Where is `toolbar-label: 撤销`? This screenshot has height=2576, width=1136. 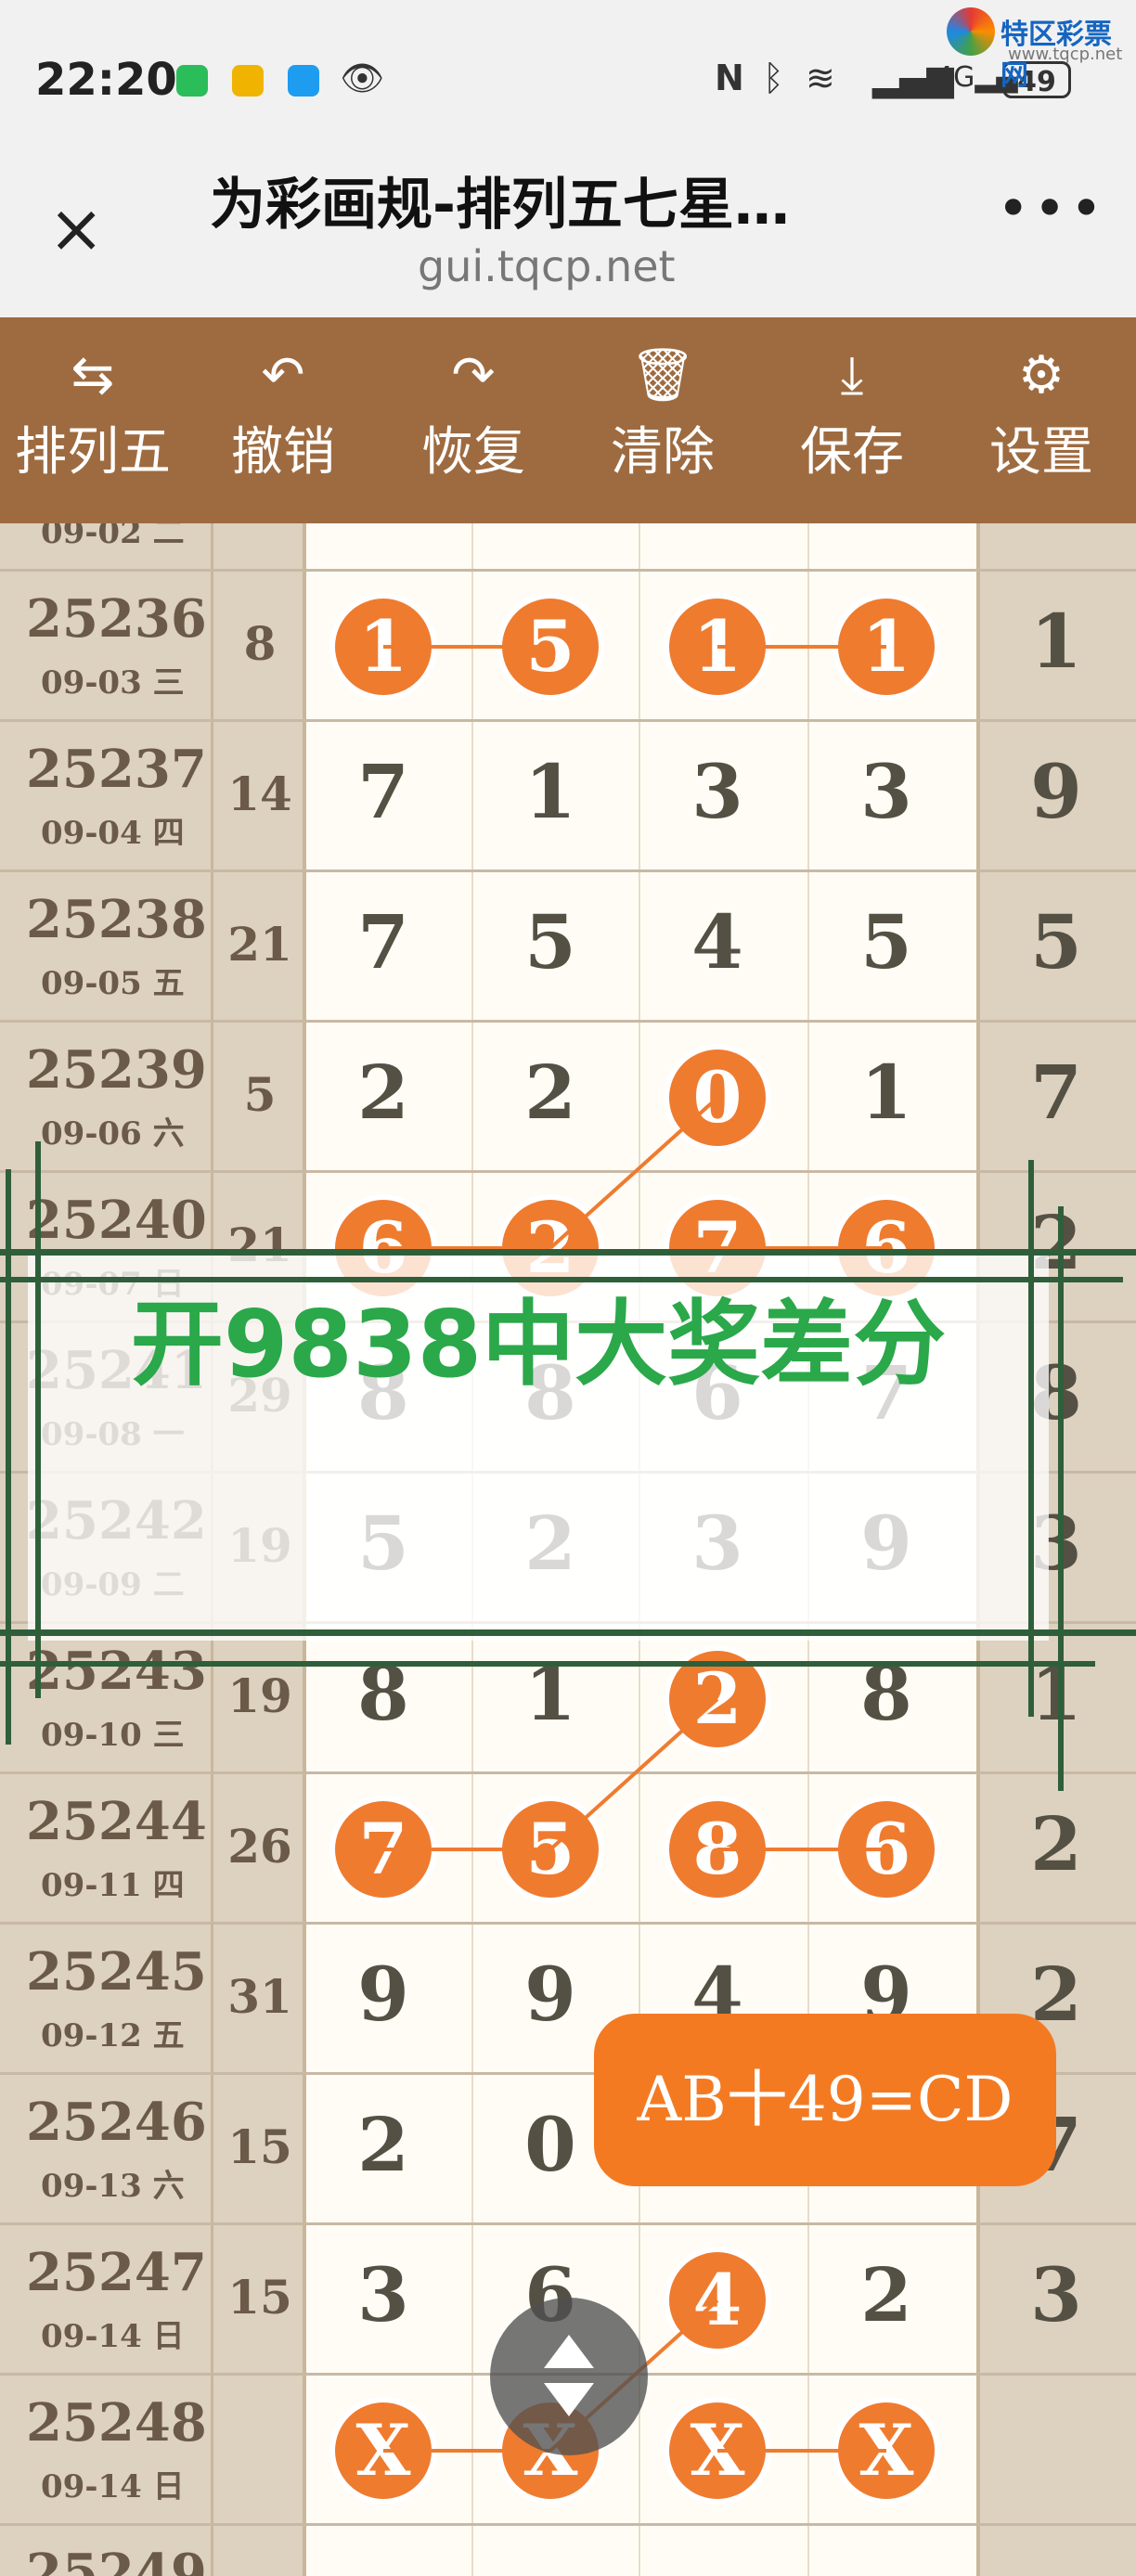 toolbar-label: 撤销 is located at coordinates (283, 452).